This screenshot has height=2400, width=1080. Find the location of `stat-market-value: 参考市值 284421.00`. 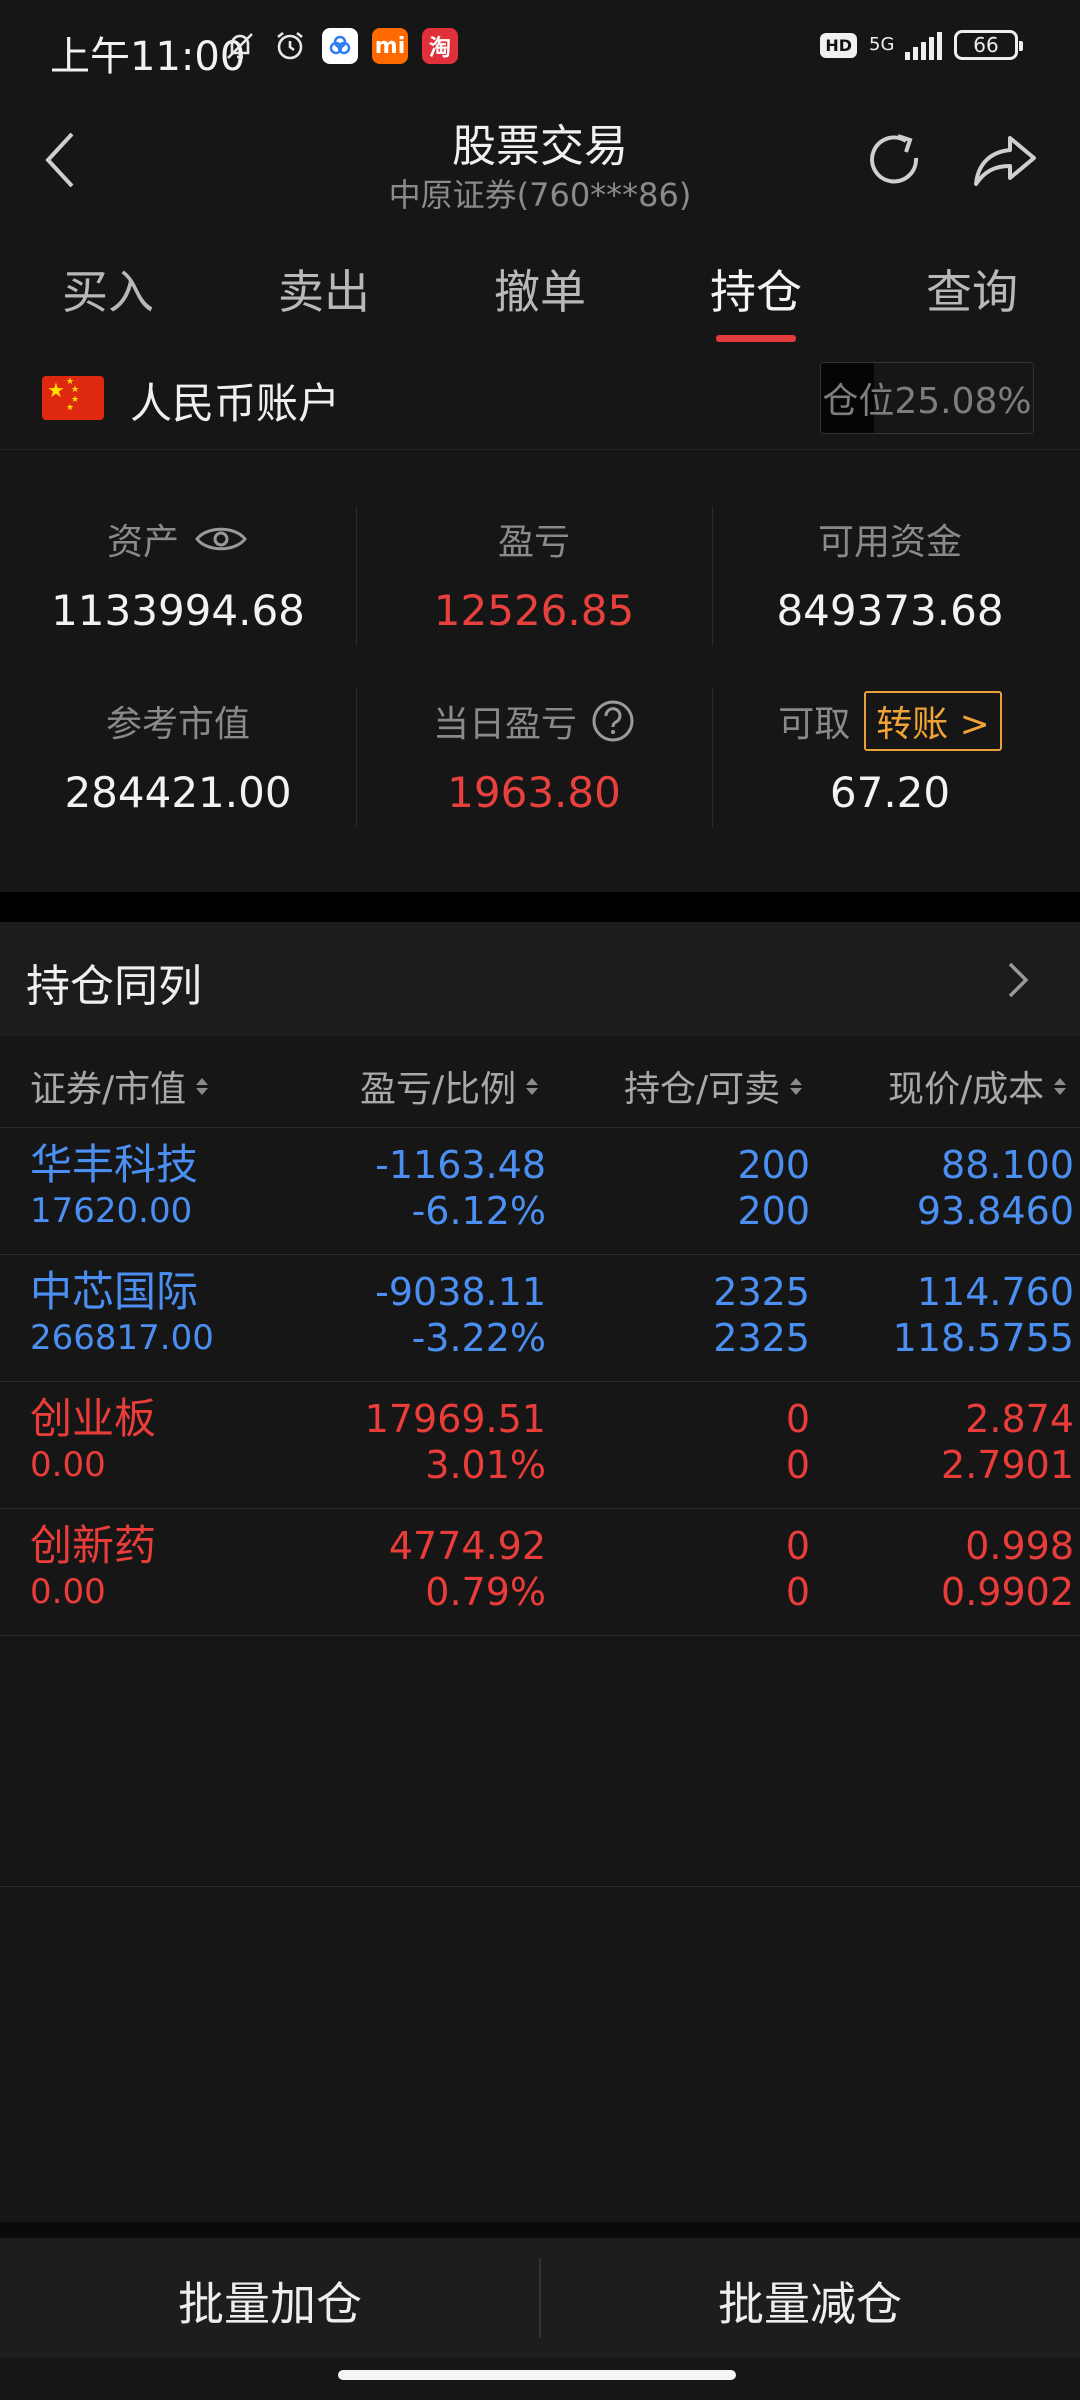

stat-market-value: 参考市值 284421.00 is located at coordinates (178, 776).